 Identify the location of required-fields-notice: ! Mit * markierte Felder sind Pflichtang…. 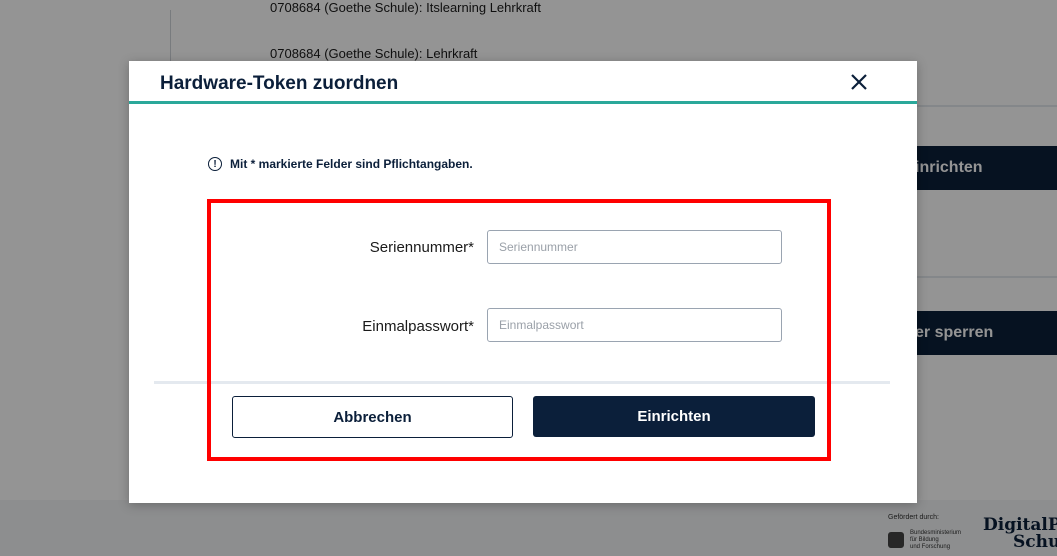
(340, 164).